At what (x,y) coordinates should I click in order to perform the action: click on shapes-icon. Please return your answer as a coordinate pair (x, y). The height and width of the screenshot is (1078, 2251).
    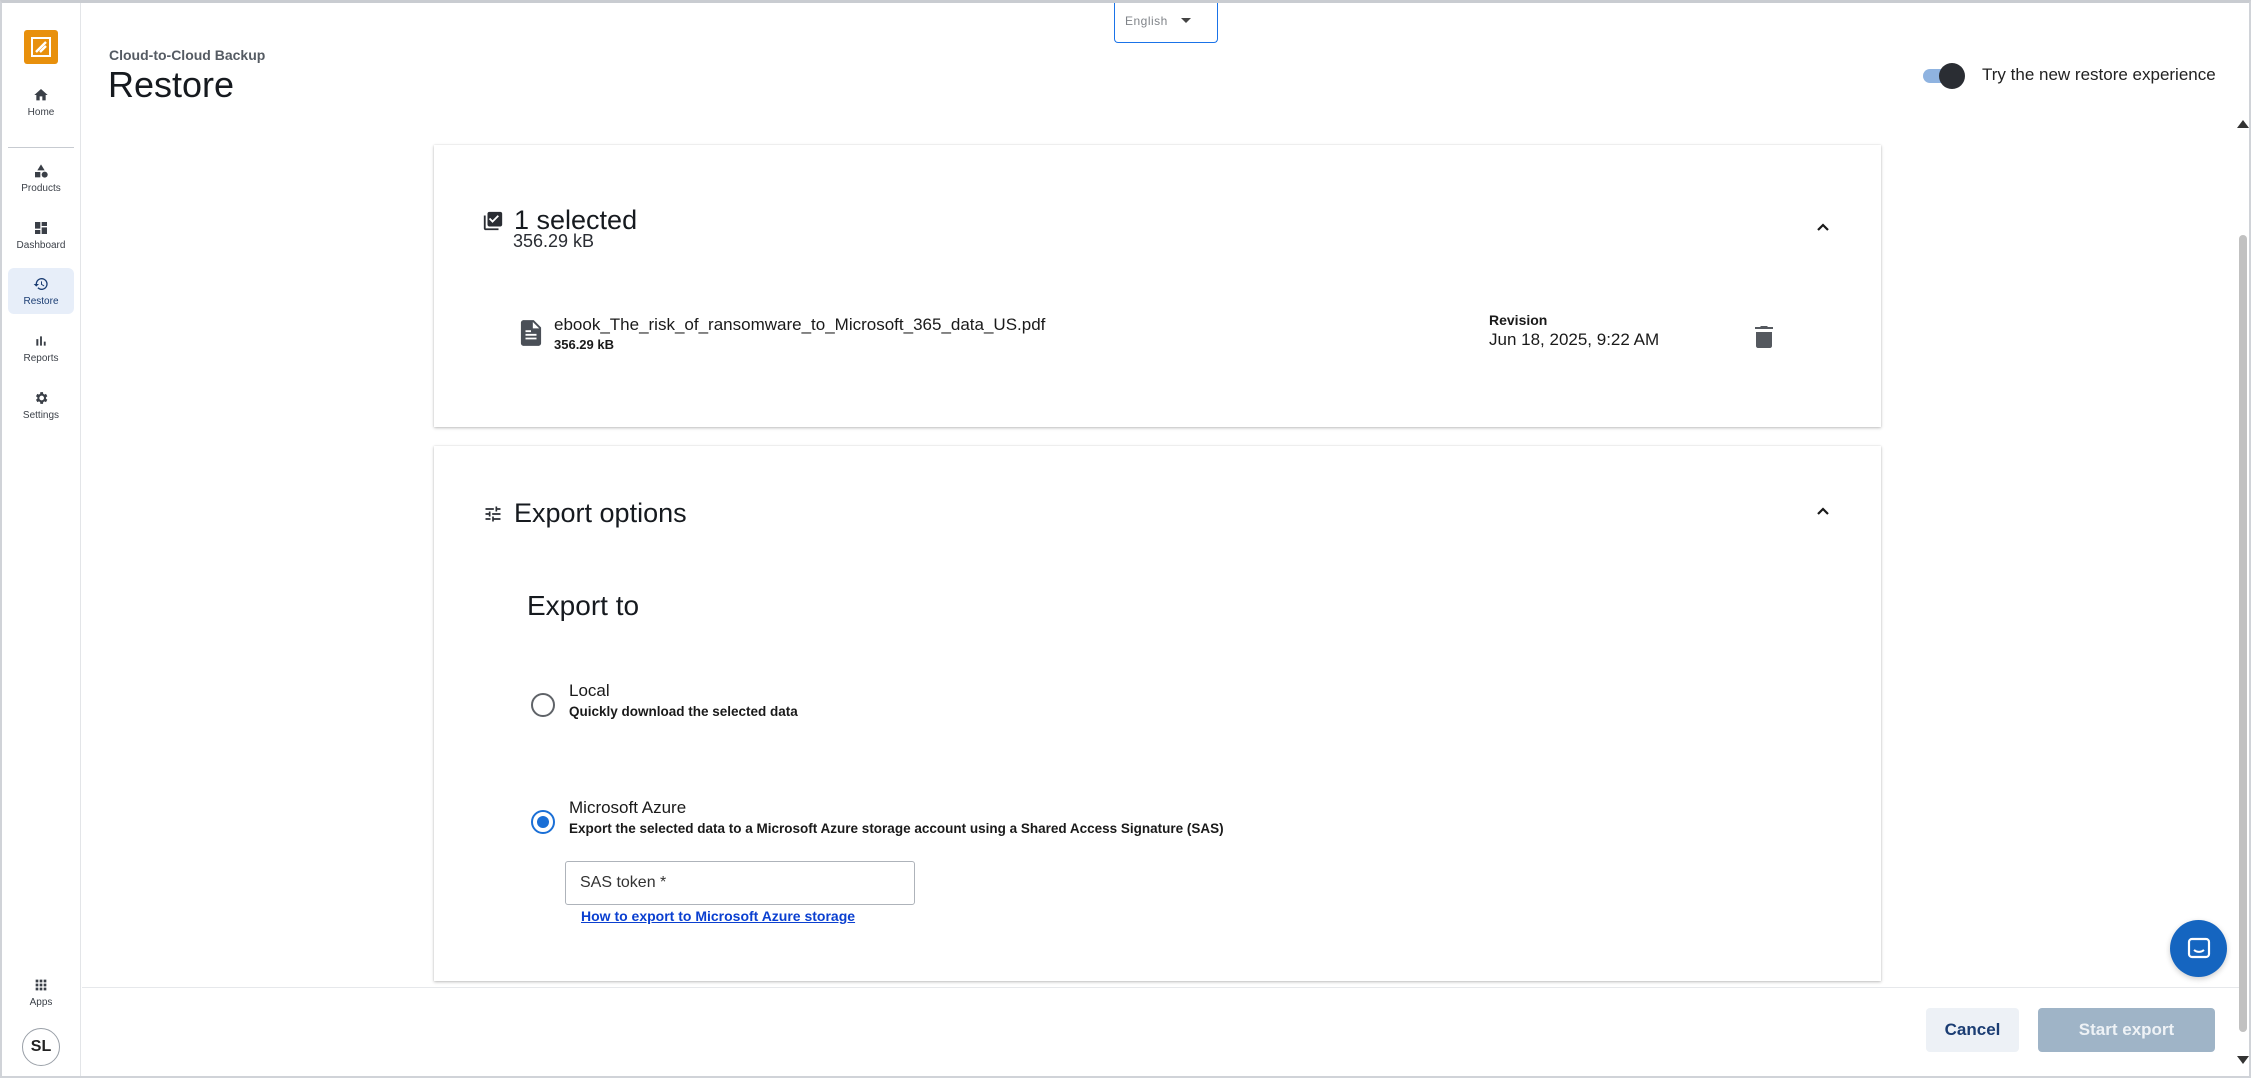
    Looking at the image, I should click on (41, 170).